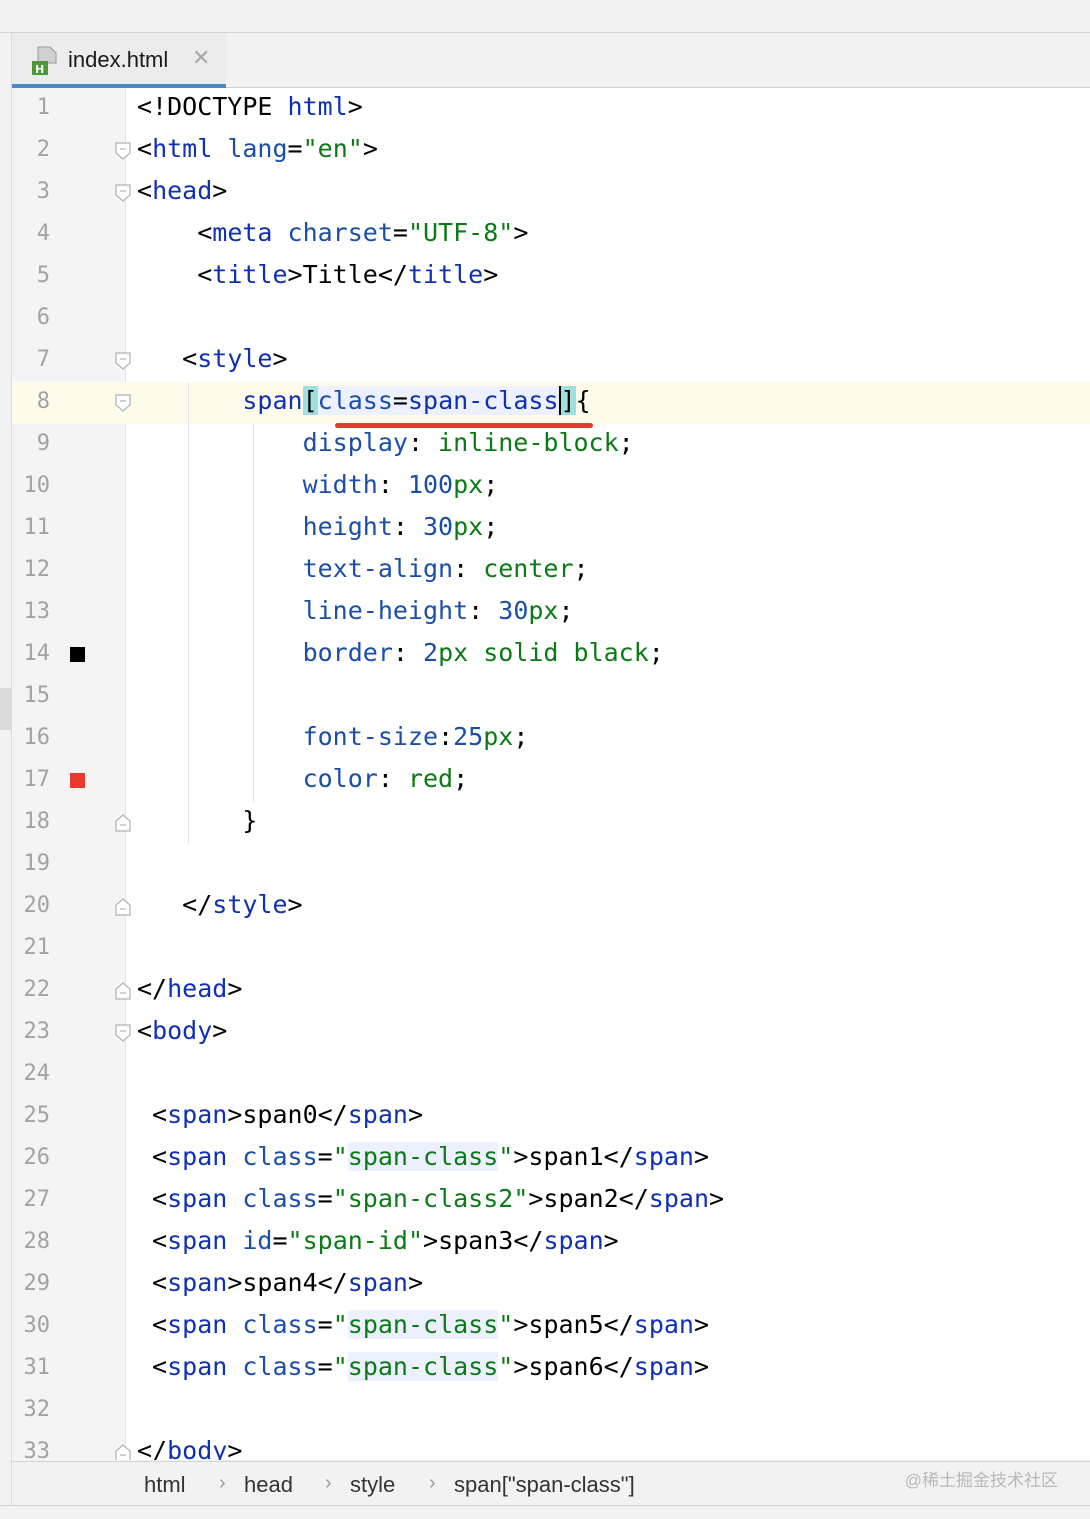 Image resolution: width=1090 pixels, height=1519 pixels. I want to click on scroll-marker, so click(5, 709).